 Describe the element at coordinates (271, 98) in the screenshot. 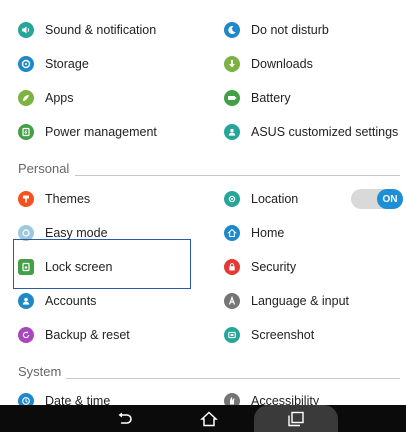

I see `battery-label: Battery` at that location.